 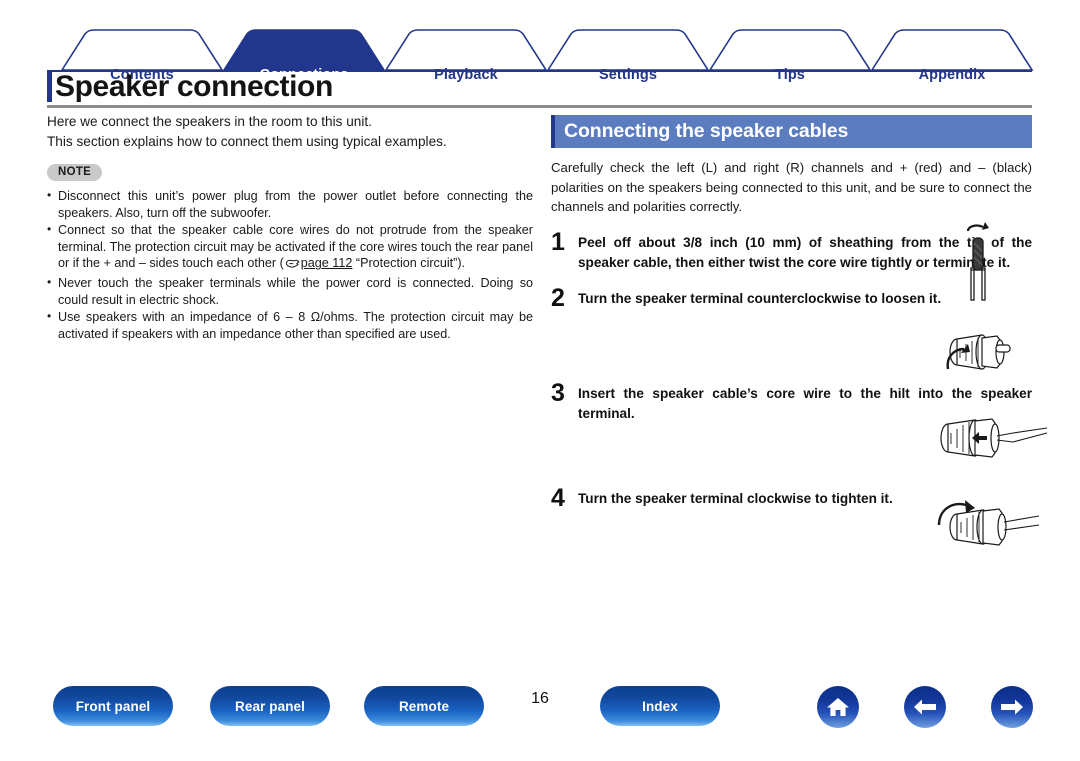 I want to click on step-number: 1, so click(x=558, y=241).